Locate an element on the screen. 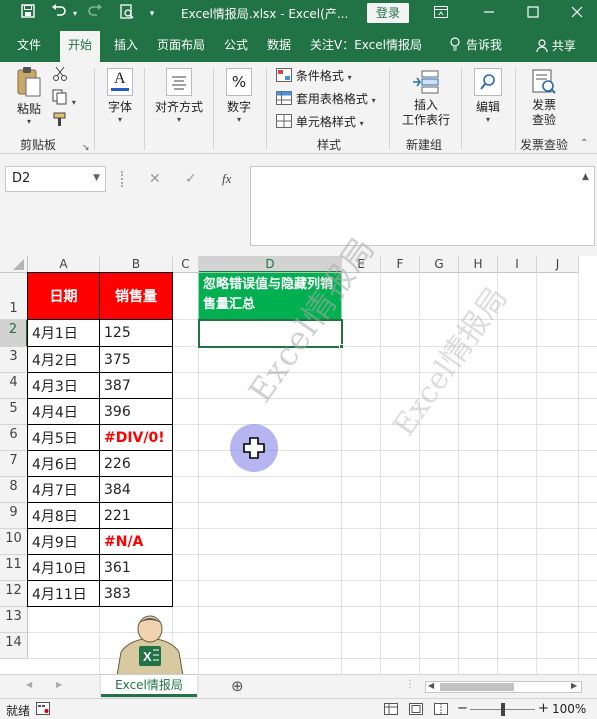 This screenshot has width=597, height=719. next-sheet-icon: ▶ is located at coordinates (59, 684).